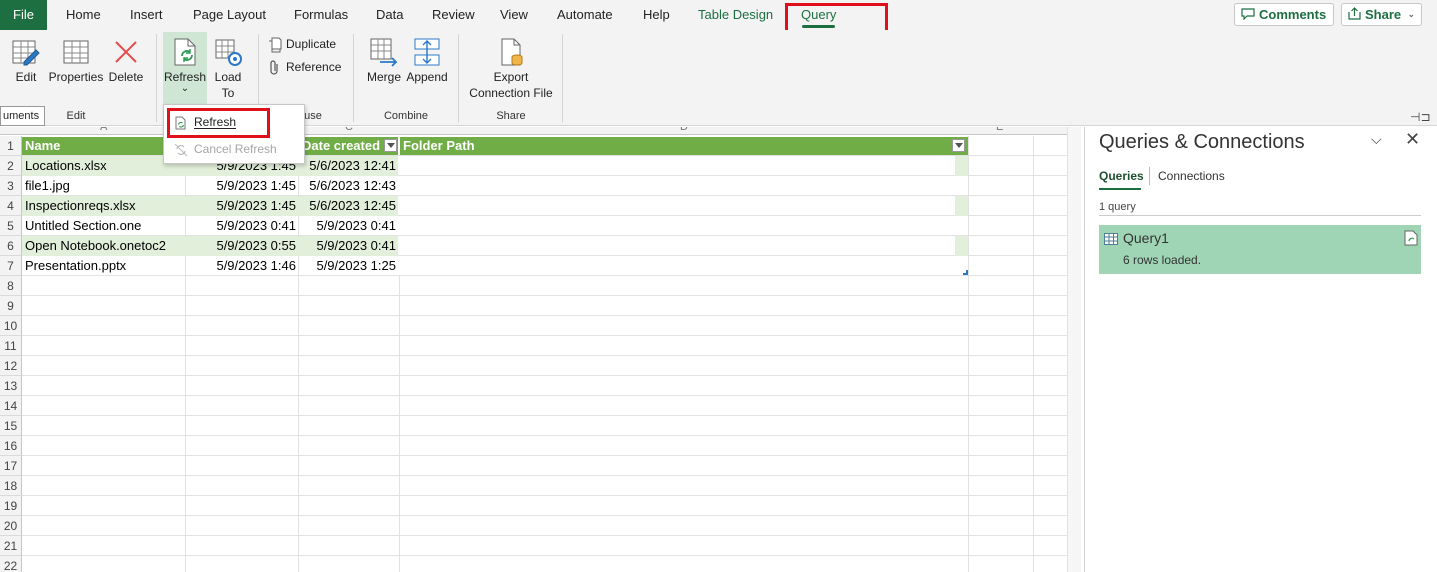 The height and width of the screenshot is (572, 1437). I want to click on row-header: 4, so click(11, 206).